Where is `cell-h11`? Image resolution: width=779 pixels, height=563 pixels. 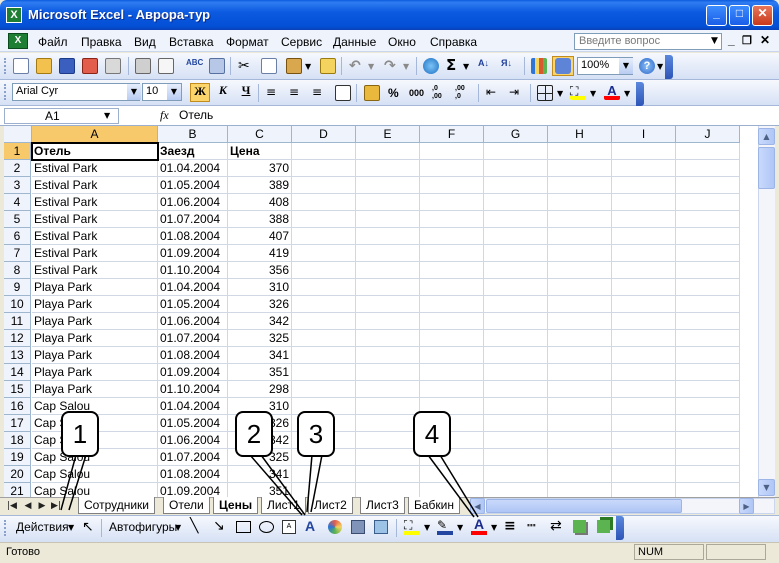 cell-h11 is located at coordinates (580, 321).